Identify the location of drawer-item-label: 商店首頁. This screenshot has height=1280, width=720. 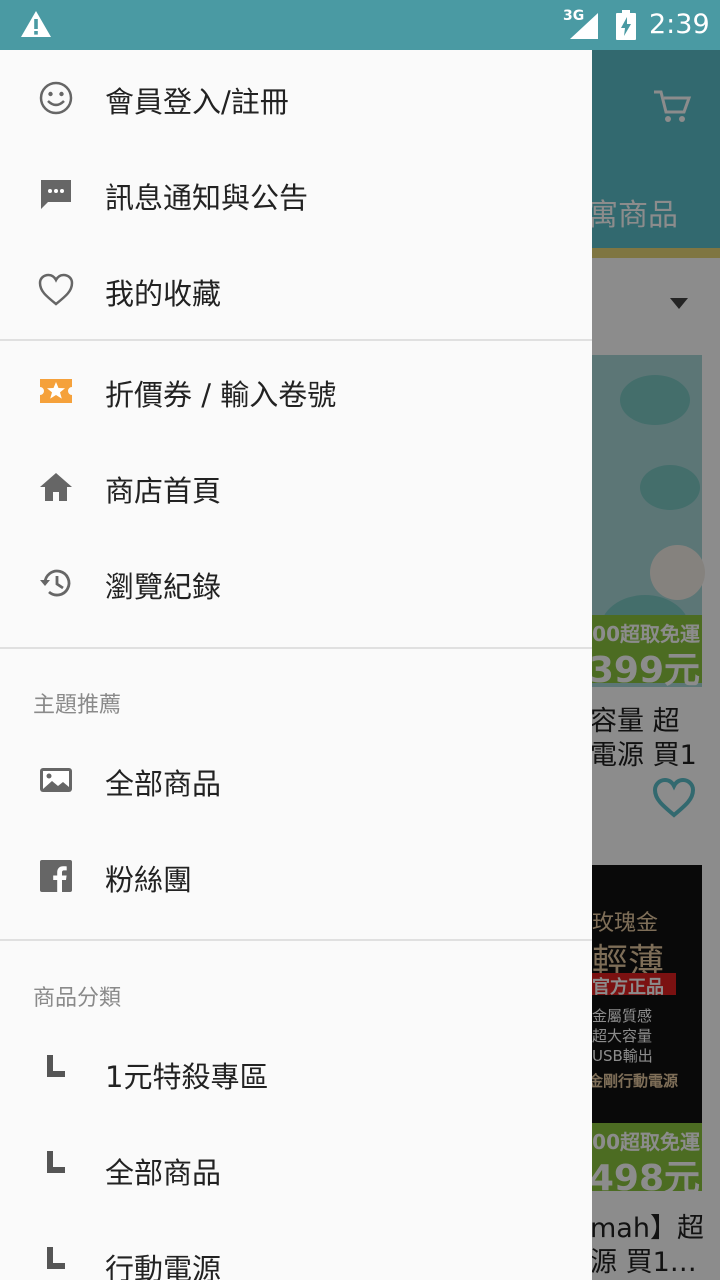
(163, 491).